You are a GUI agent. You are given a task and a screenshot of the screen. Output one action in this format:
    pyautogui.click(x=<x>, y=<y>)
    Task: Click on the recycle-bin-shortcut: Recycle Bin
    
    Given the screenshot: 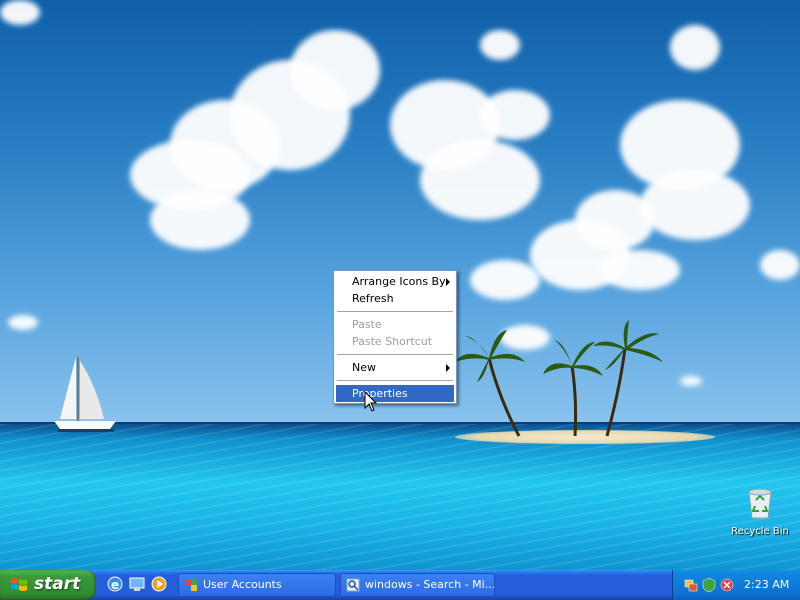 What is the action you would take?
    pyautogui.click(x=760, y=511)
    